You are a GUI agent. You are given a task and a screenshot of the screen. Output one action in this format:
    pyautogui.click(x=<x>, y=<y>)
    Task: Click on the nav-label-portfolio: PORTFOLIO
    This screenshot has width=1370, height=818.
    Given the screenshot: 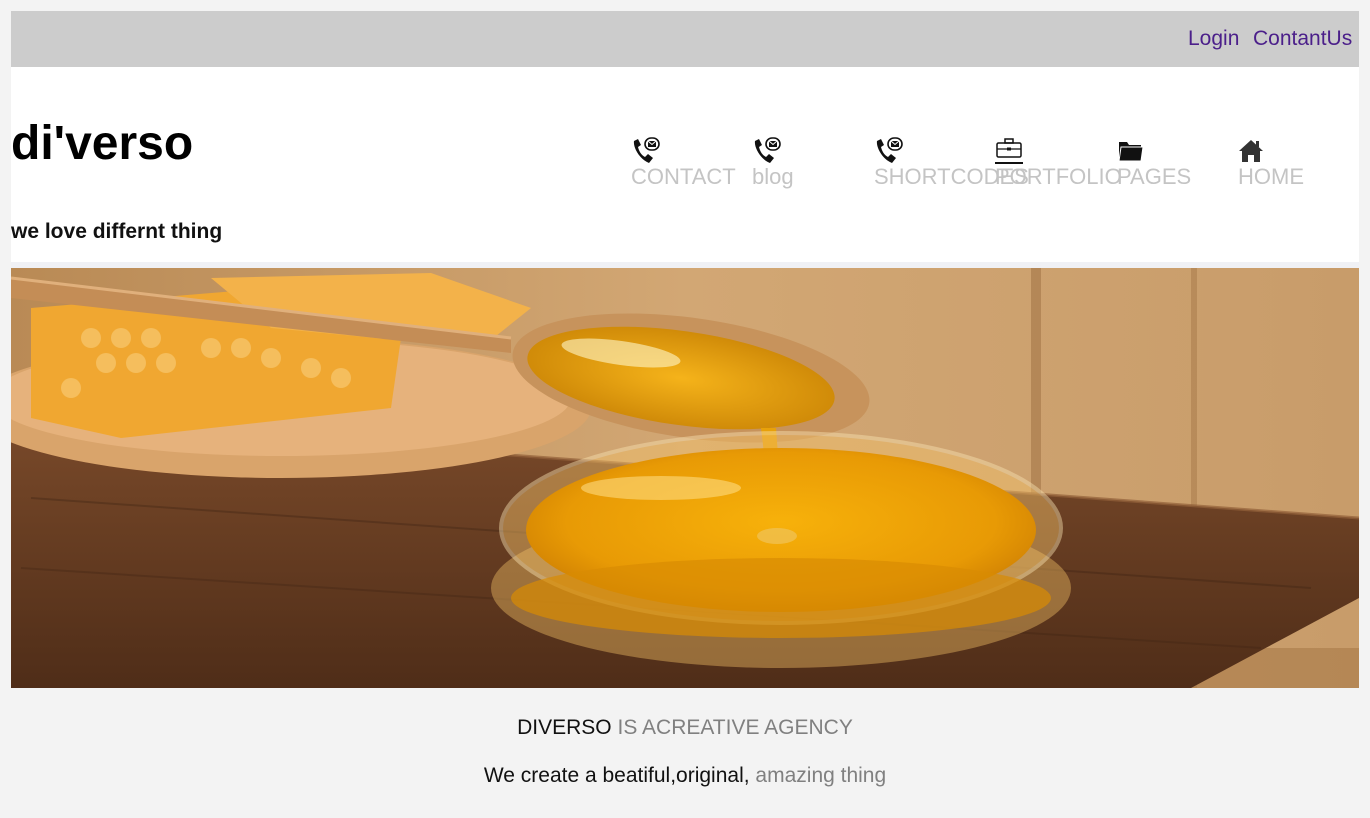 What is the action you would take?
    pyautogui.click(x=1058, y=176)
    